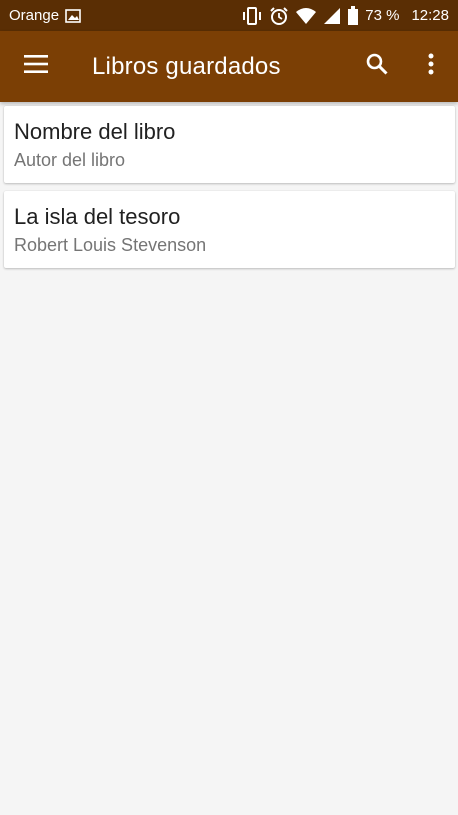  I want to click on more-vert-icon, so click(431, 66).